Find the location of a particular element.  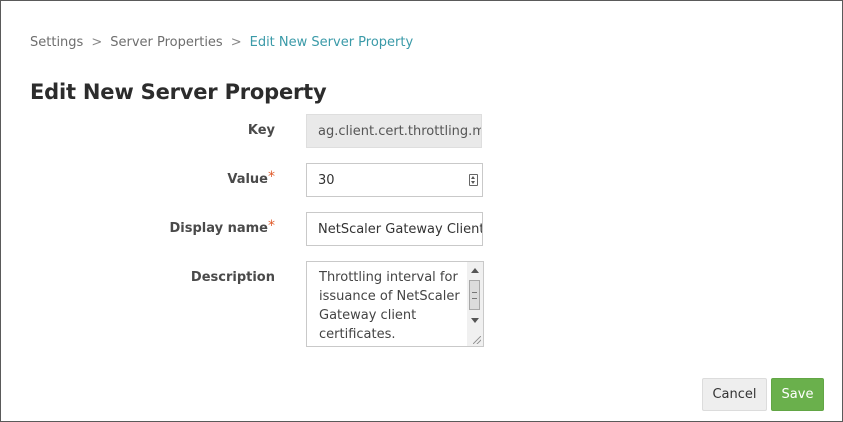

description-label-text: Description is located at coordinates (232, 277).